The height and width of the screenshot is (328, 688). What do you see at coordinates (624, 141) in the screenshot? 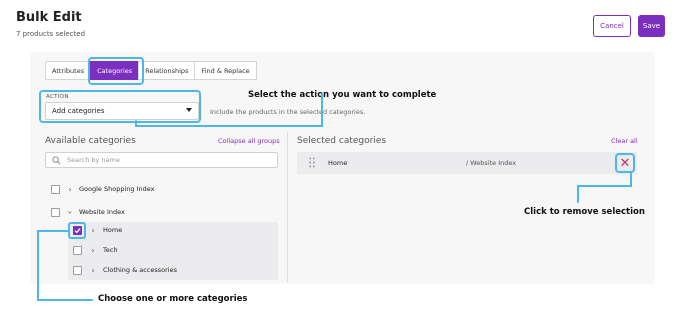
I see `clear-all-link: Clear all` at bounding box center [624, 141].